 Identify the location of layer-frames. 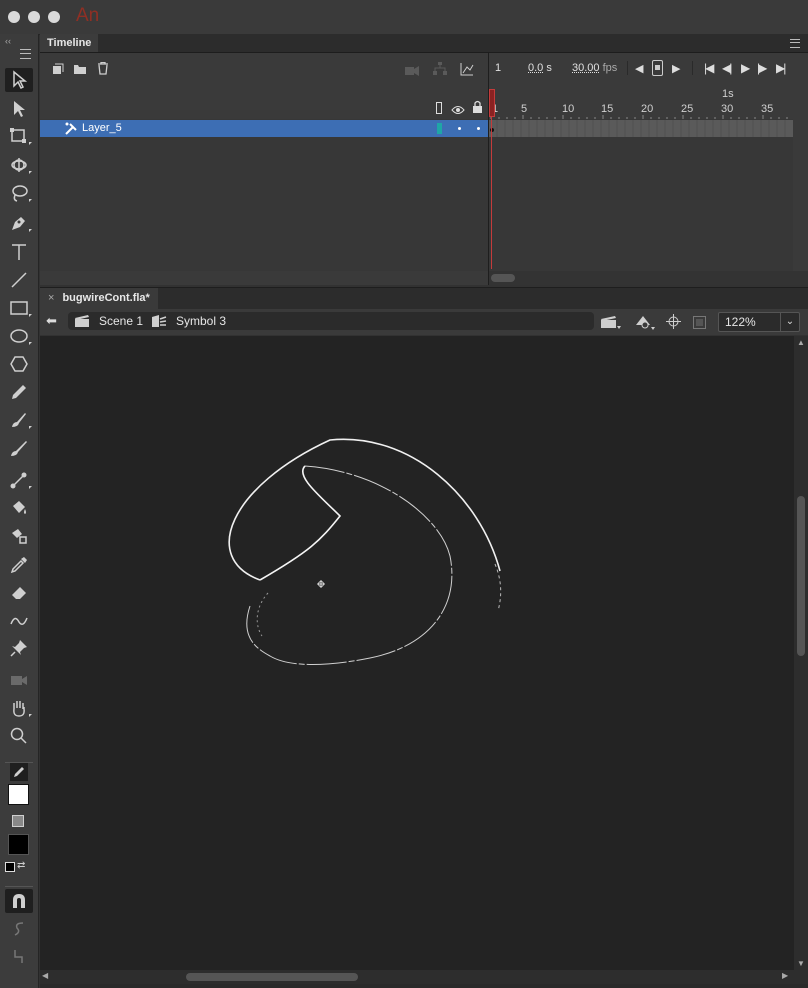
(641, 128).